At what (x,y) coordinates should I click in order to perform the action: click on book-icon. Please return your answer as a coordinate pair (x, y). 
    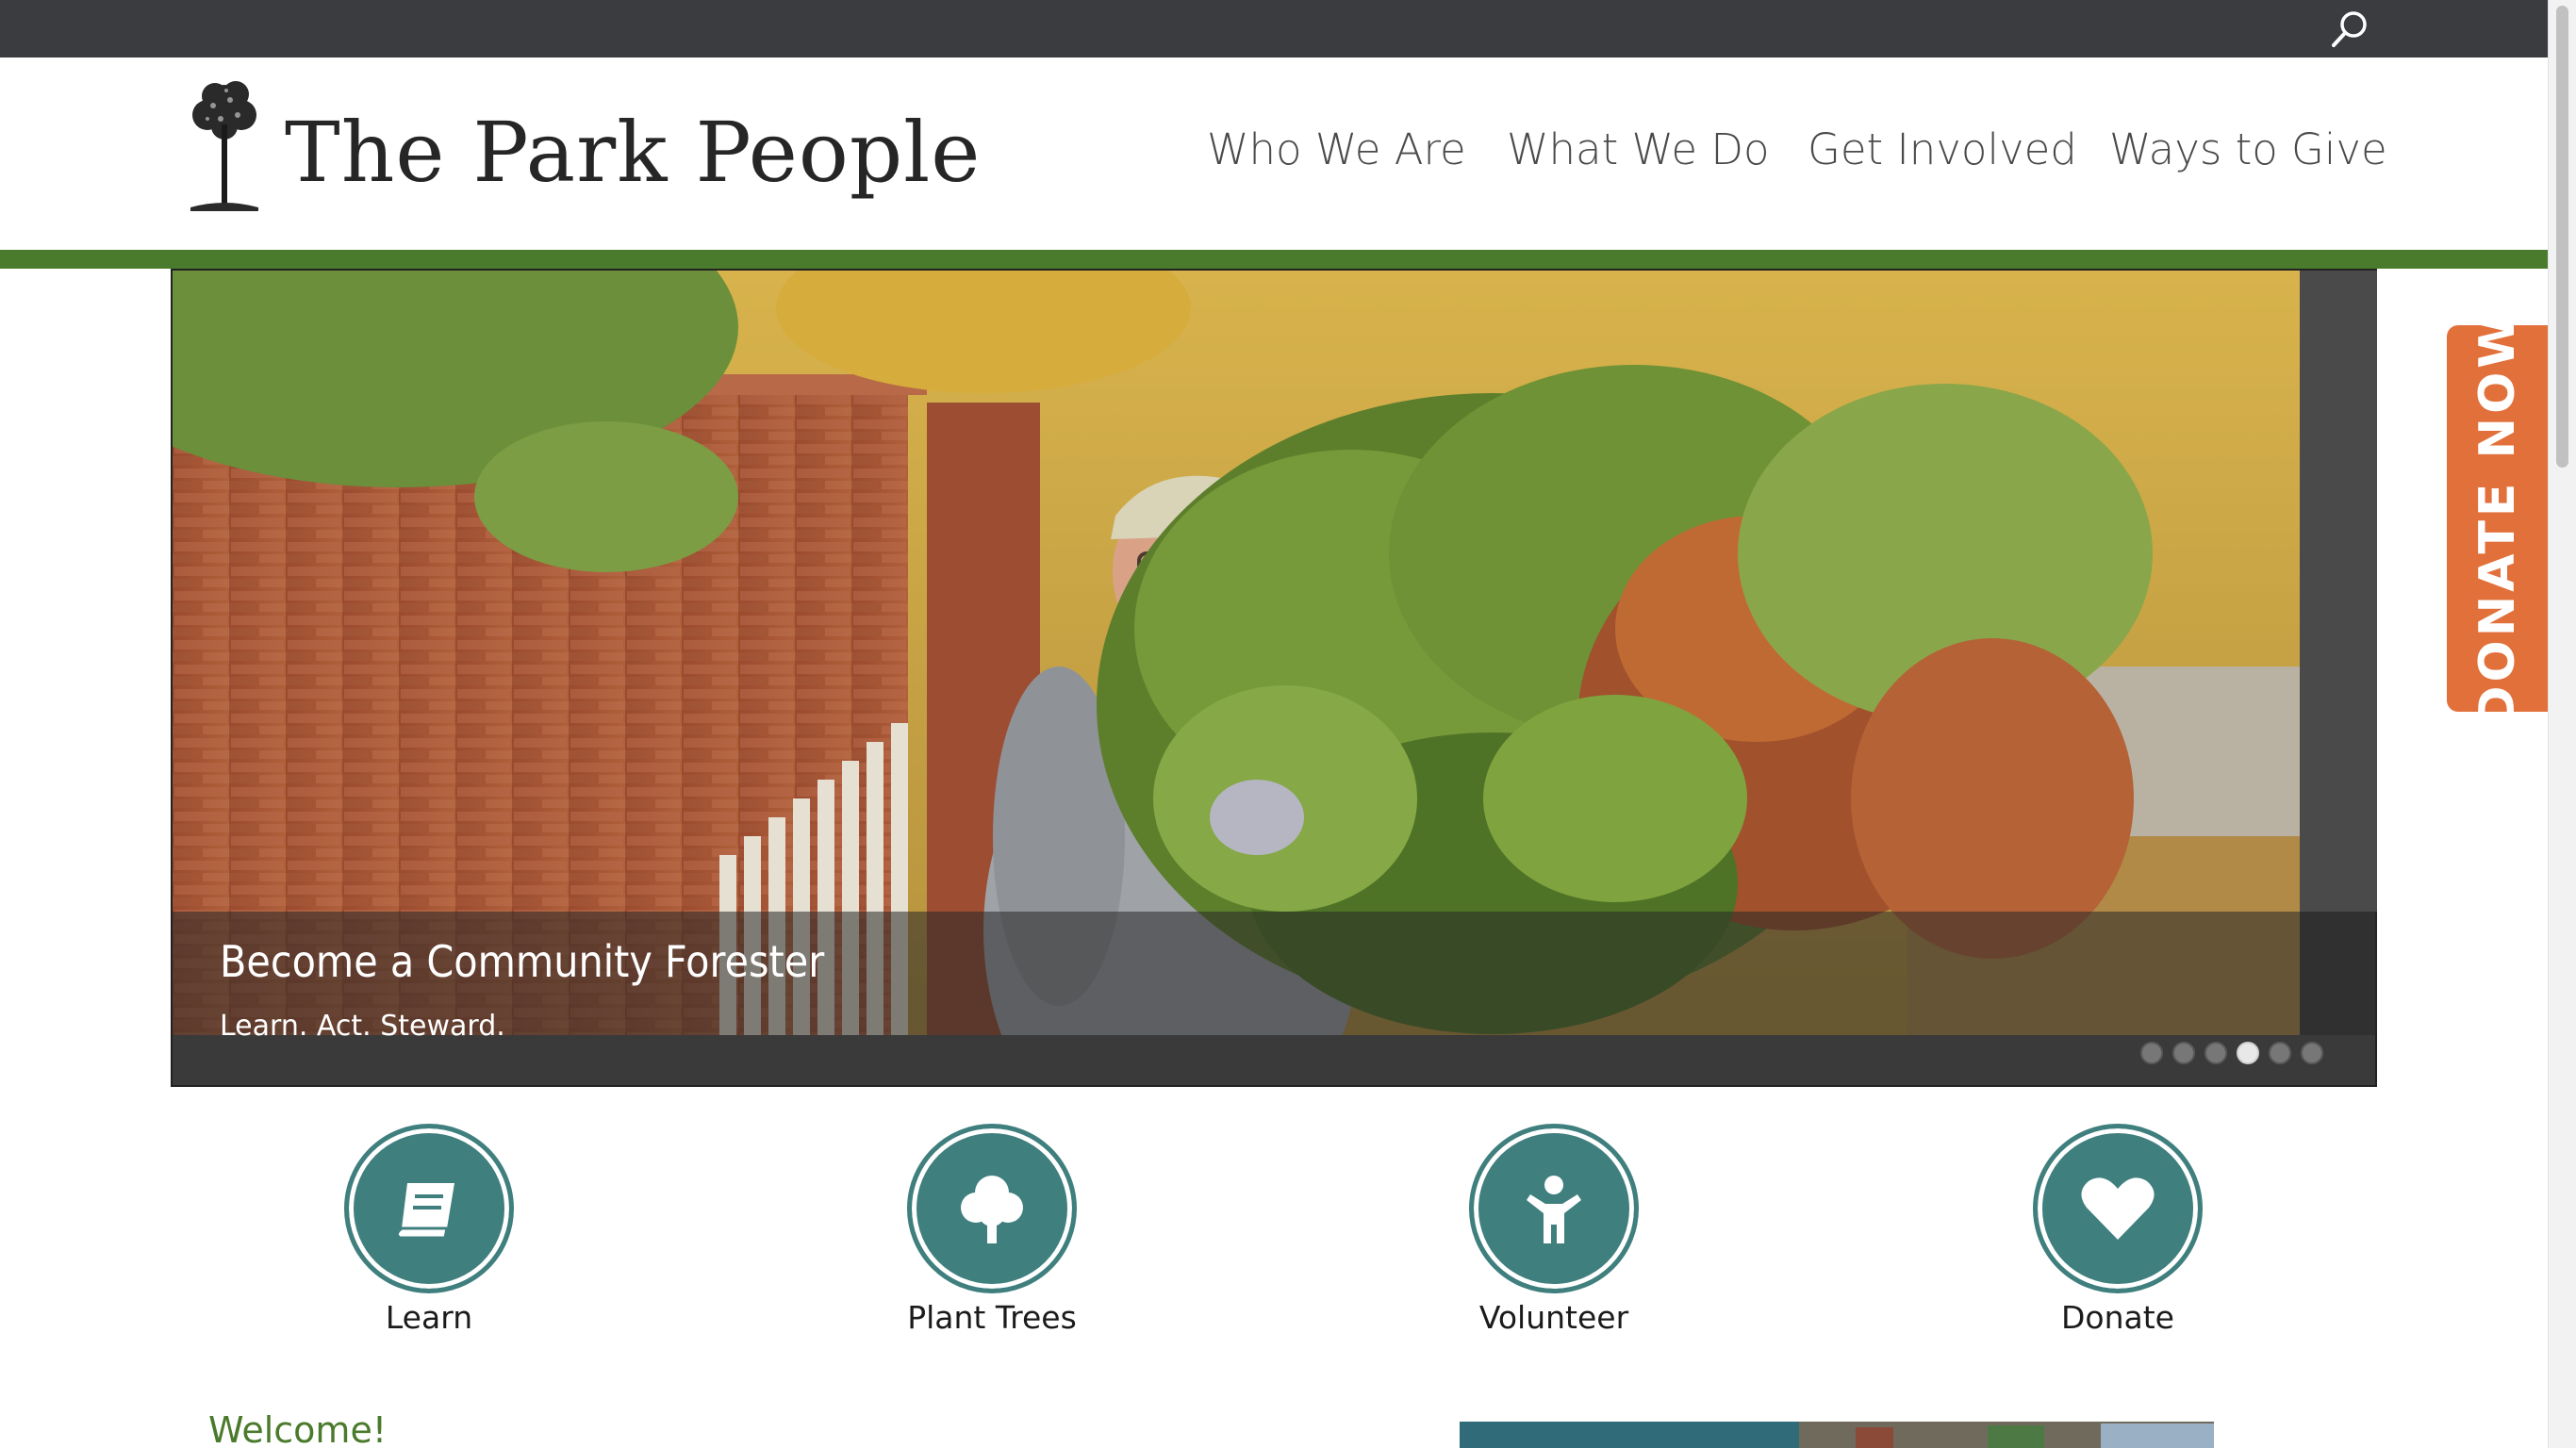
    Looking at the image, I should click on (424, 1211).